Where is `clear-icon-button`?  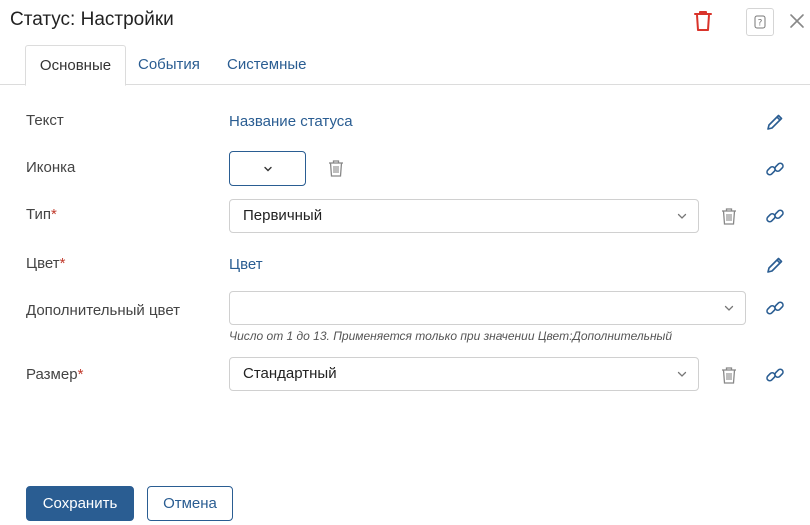 clear-icon-button is located at coordinates (336, 168).